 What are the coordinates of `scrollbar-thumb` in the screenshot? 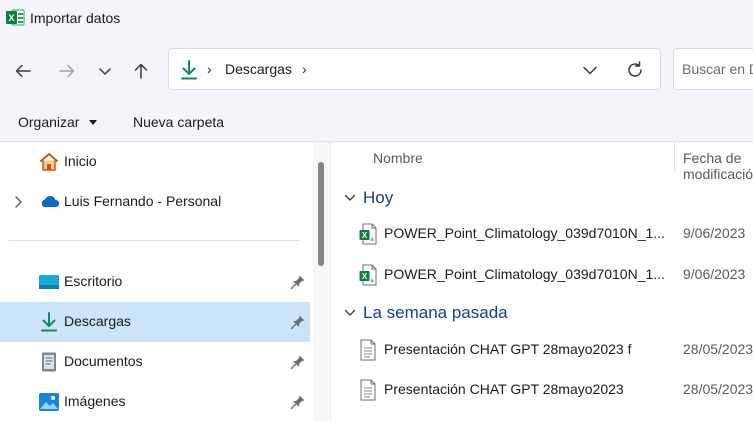 It's located at (321, 214).